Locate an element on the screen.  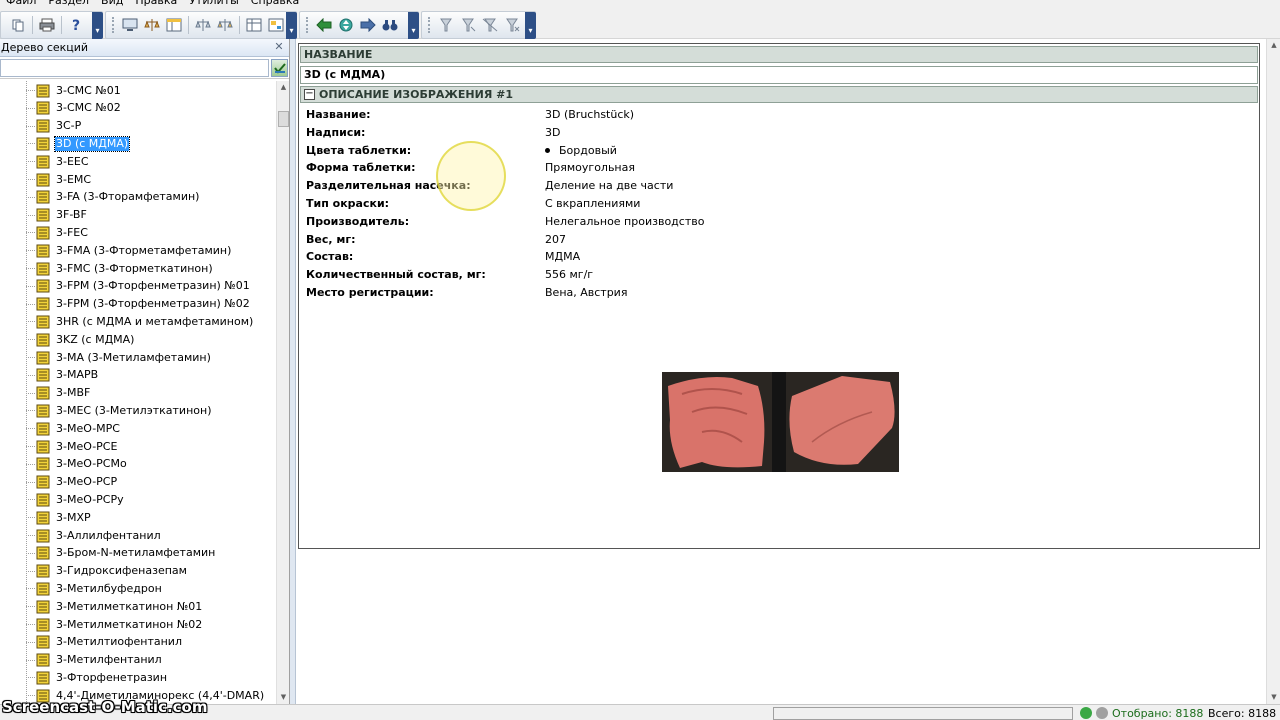
tree-item: 3-MeO-PCE is located at coordinates (72, 446).